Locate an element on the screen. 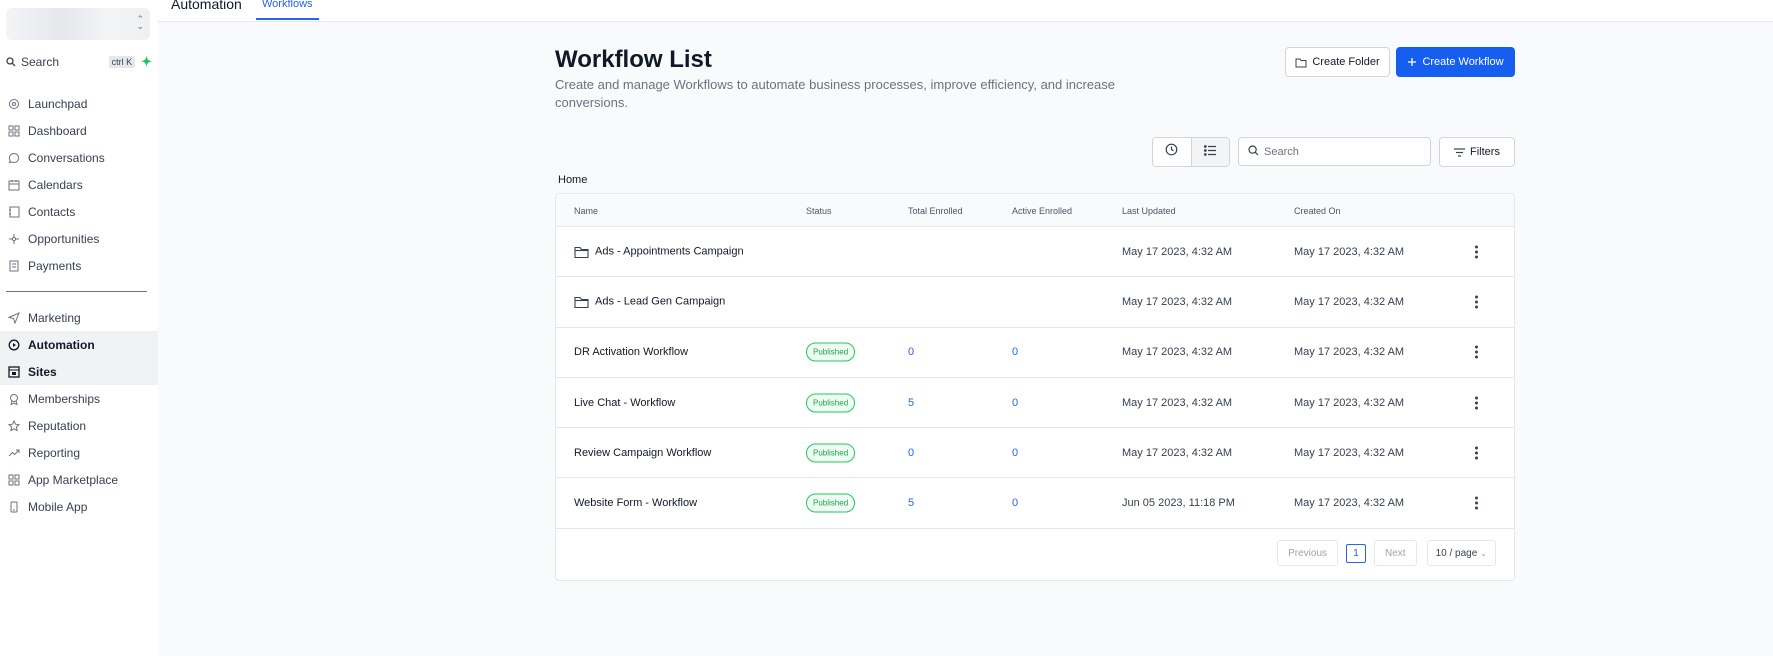 This screenshot has height=656, width=1773. page-1-button: 1 is located at coordinates (1356, 553).